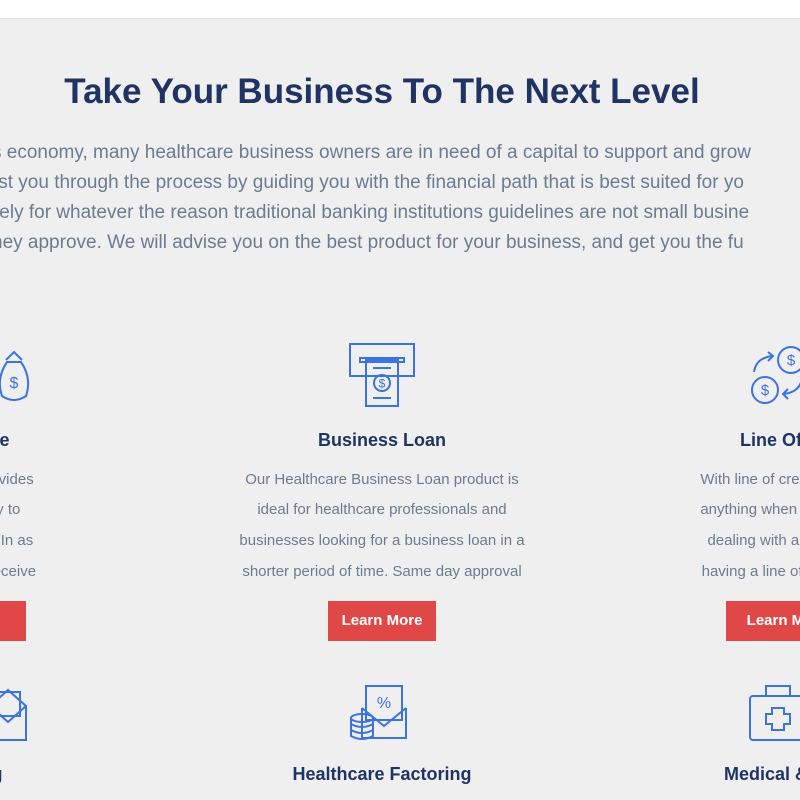 Image resolution: width=800 pixels, height=800 pixels. Describe the element at coordinates (382, 479) in the screenshot. I see `card-text: Our Healthcare Business Loan product is` at that location.